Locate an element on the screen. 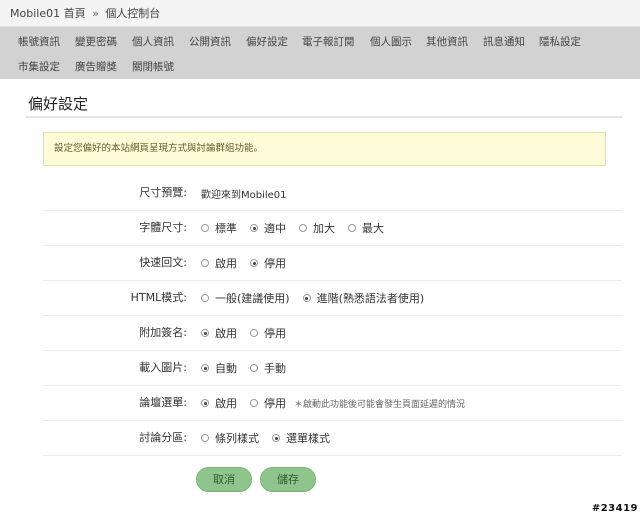  quick-reply-row: 快速回文: 啟用 停用 is located at coordinates (332, 263).